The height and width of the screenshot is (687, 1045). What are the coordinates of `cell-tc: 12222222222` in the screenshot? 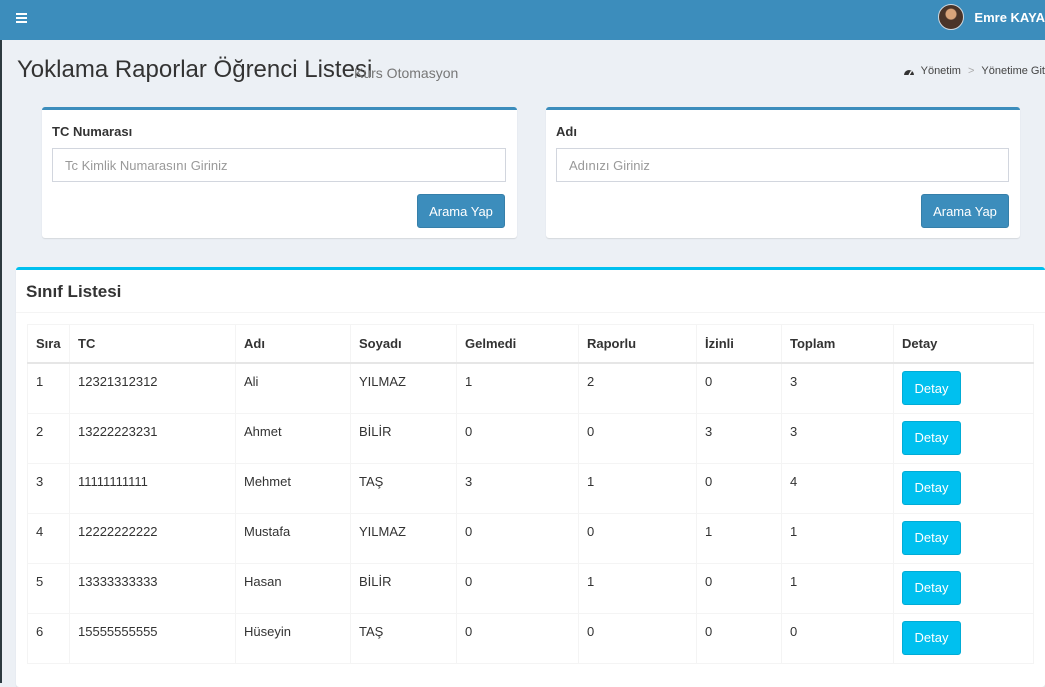 It's located at (152, 538).